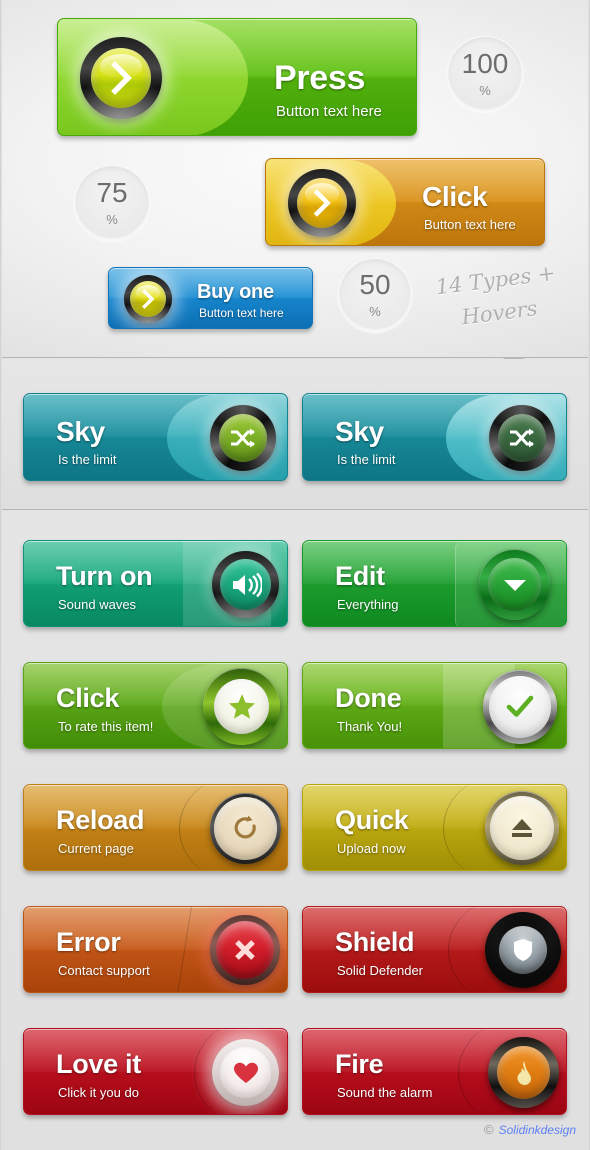  I want to click on reload-button-title: Reload, so click(100, 820).